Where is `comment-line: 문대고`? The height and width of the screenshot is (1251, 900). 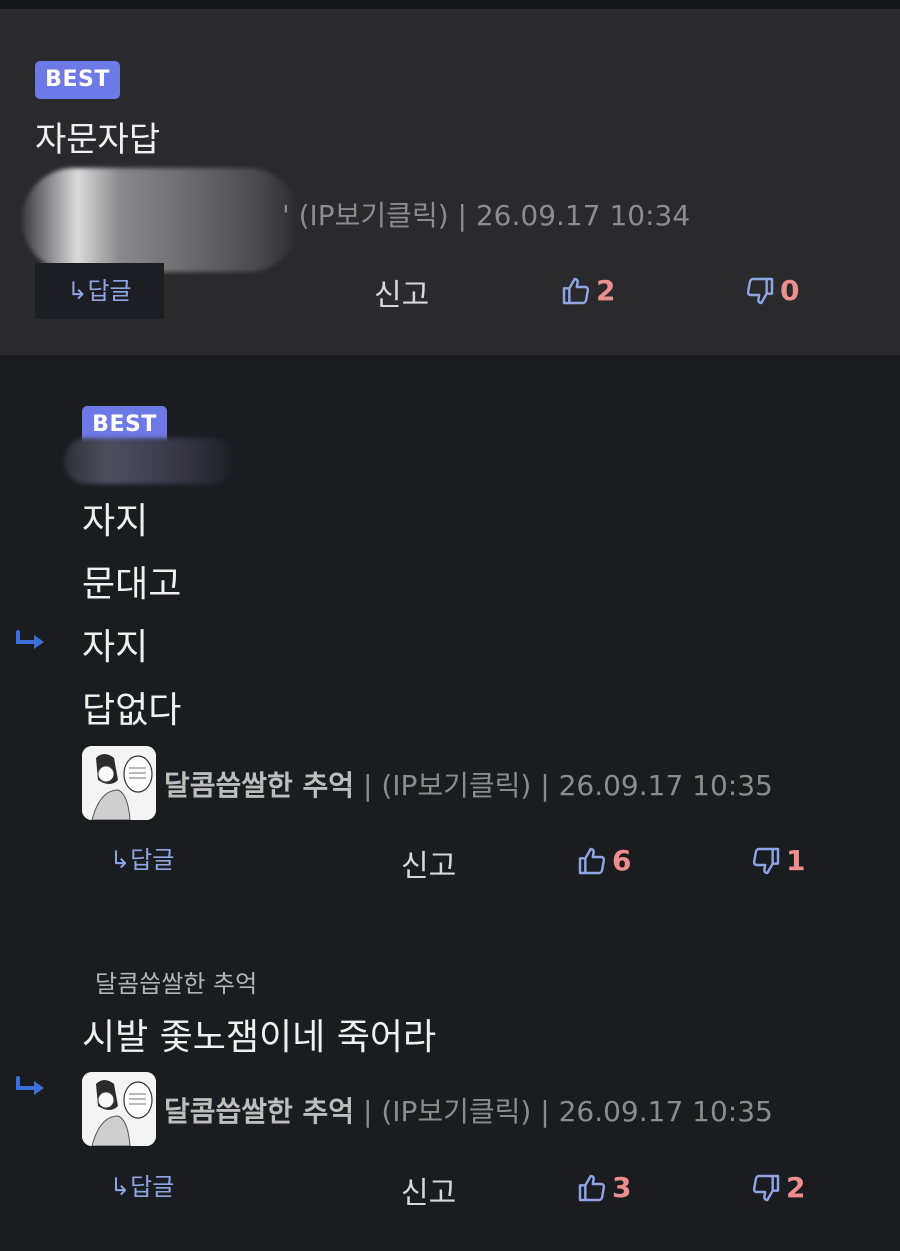
comment-line: 문대고 is located at coordinates (132, 584).